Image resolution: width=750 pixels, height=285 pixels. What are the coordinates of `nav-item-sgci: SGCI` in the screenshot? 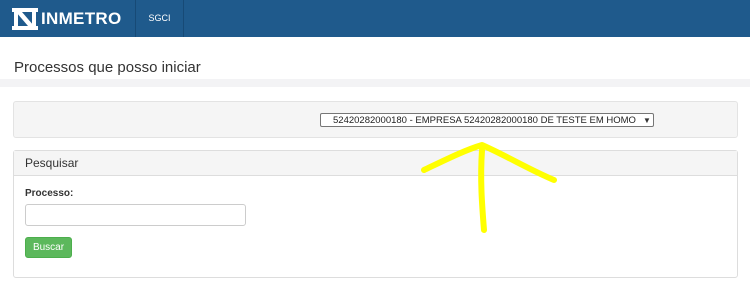 It's located at (159, 18).